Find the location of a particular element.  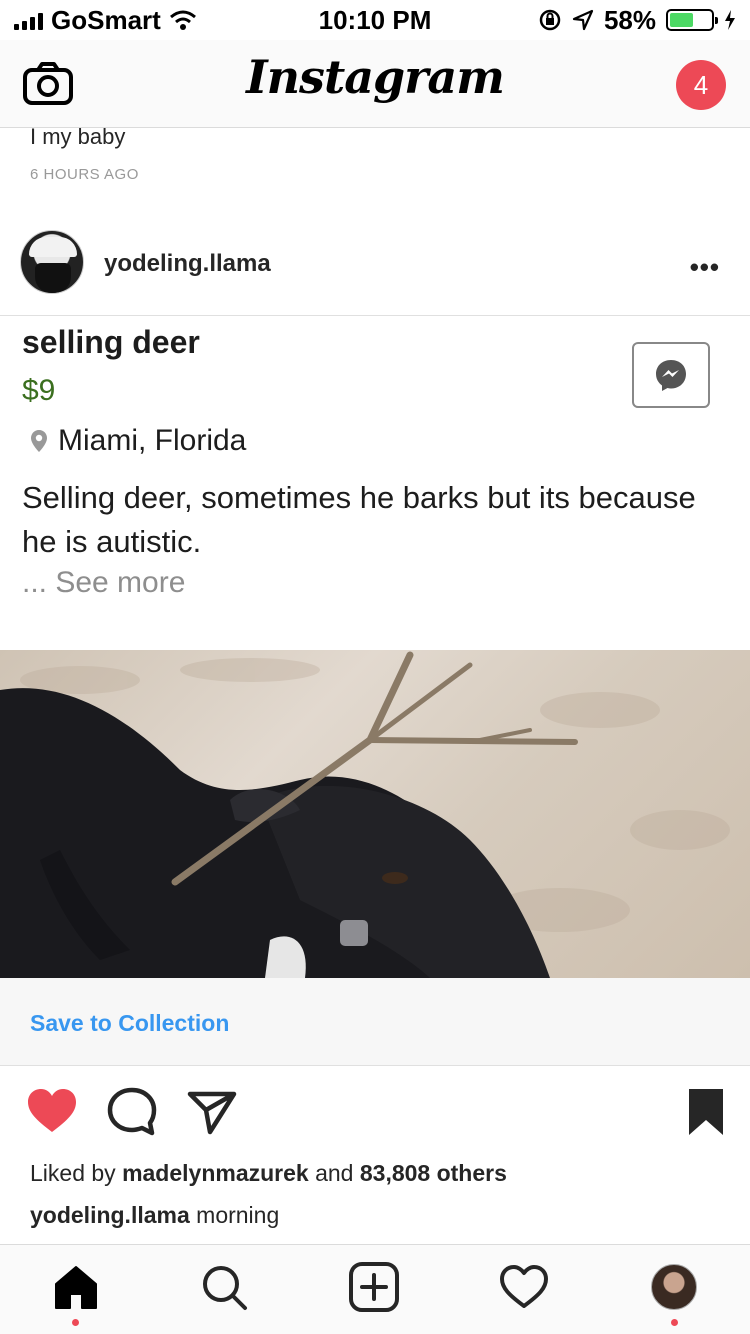

listing-location-text: Miami, Florida is located at coordinates (152, 440).